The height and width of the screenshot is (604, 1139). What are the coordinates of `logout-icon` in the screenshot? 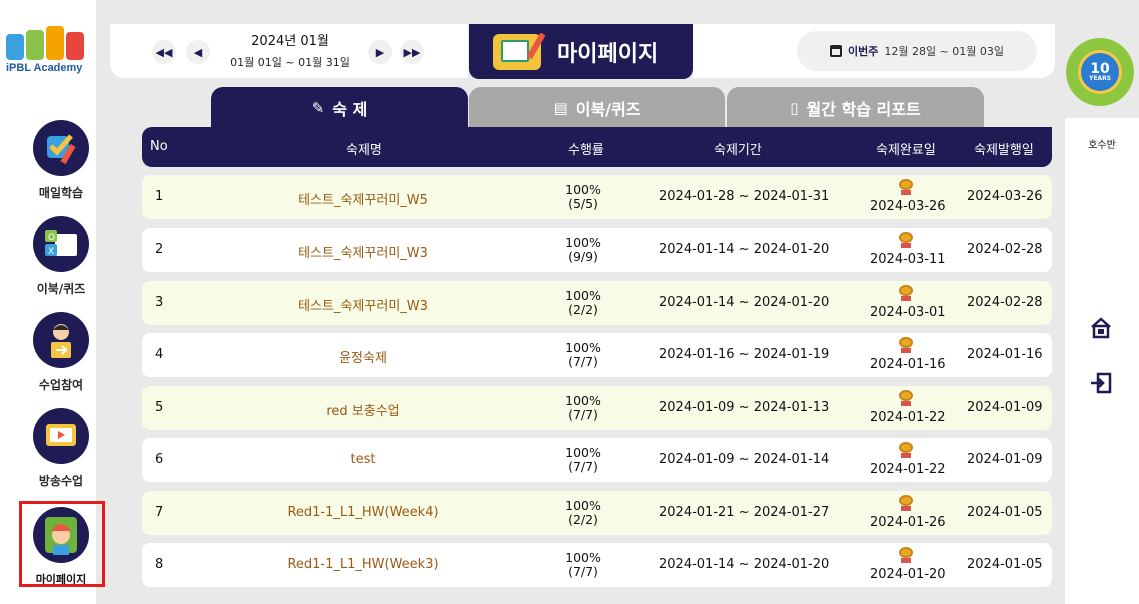 It's located at (1101, 384).